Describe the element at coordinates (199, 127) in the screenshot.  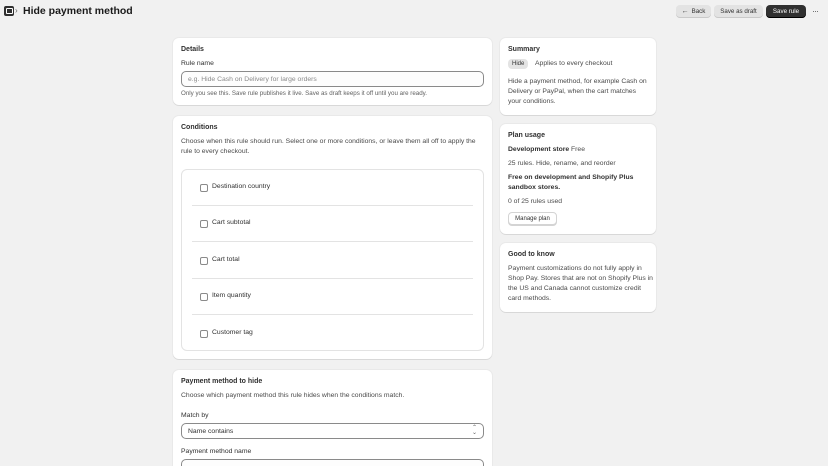
I see `conditions-title: Conditions` at that location.